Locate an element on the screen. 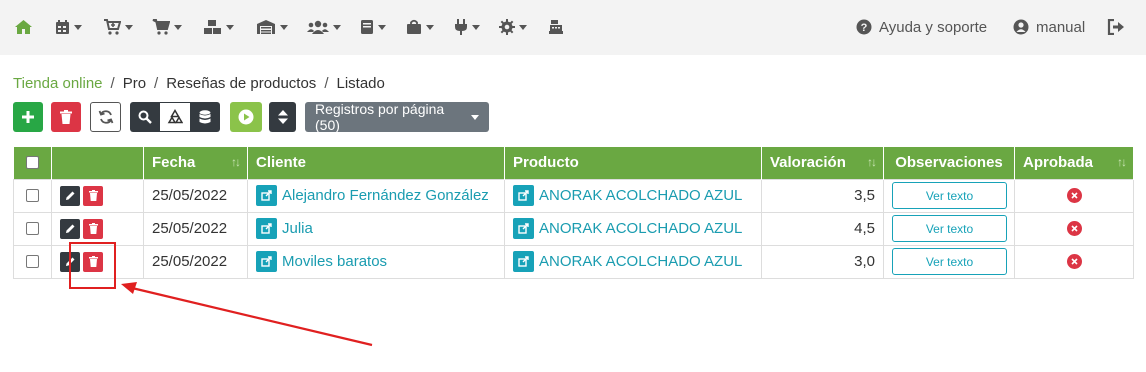  annotation-arrow is located at coordinates (247, 314).